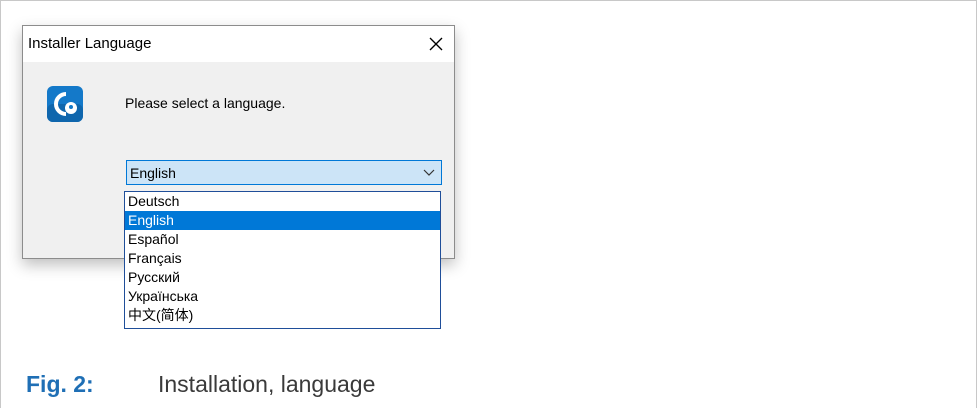 The image size is (978, 409). I want to click on chevron-down-icon, so click(429, 172).